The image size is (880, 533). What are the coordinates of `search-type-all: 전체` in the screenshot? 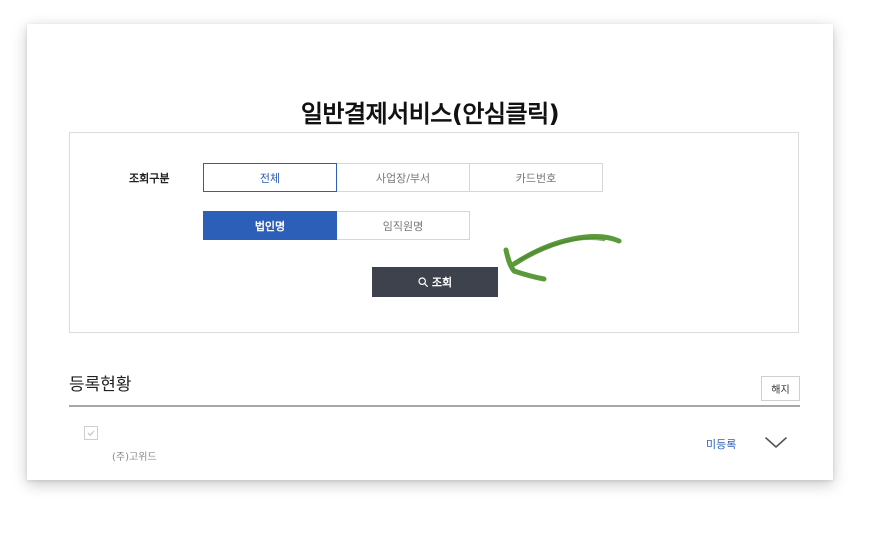 It's located at (270, 177).